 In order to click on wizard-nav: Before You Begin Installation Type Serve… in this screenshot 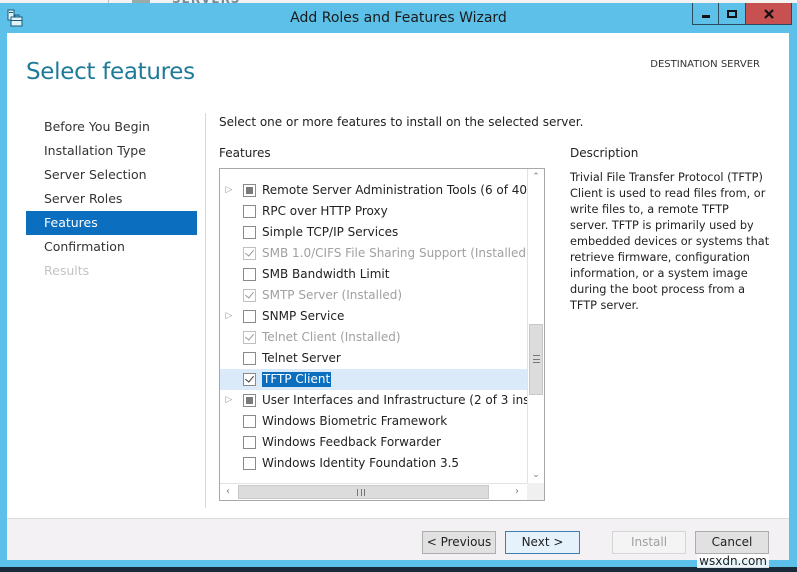, I will do `click(111, 199)`.